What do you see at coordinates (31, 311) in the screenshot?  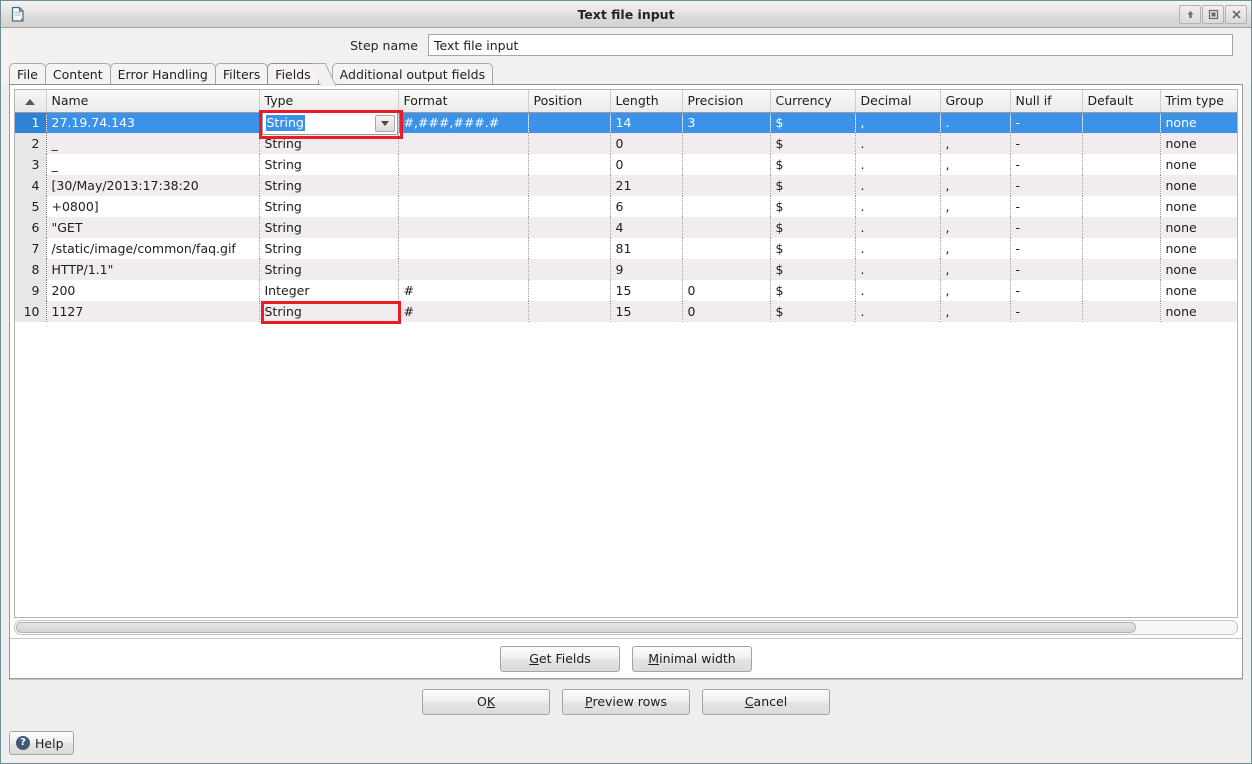 I see `row-number-cell: 10` at bounding box center [31, 311].